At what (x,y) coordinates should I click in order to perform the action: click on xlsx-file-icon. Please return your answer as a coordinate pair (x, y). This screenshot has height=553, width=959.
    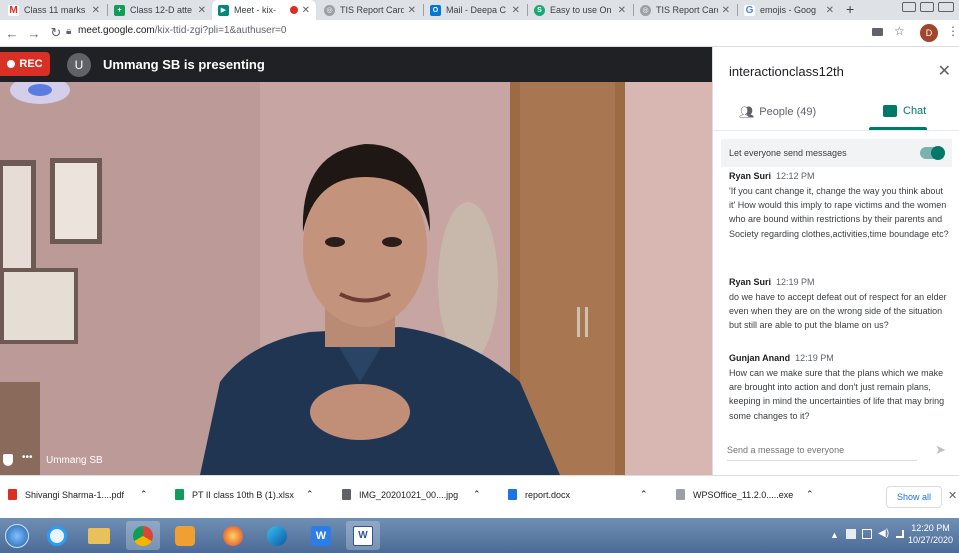
    Looking at the image, I should click on (179, 494).